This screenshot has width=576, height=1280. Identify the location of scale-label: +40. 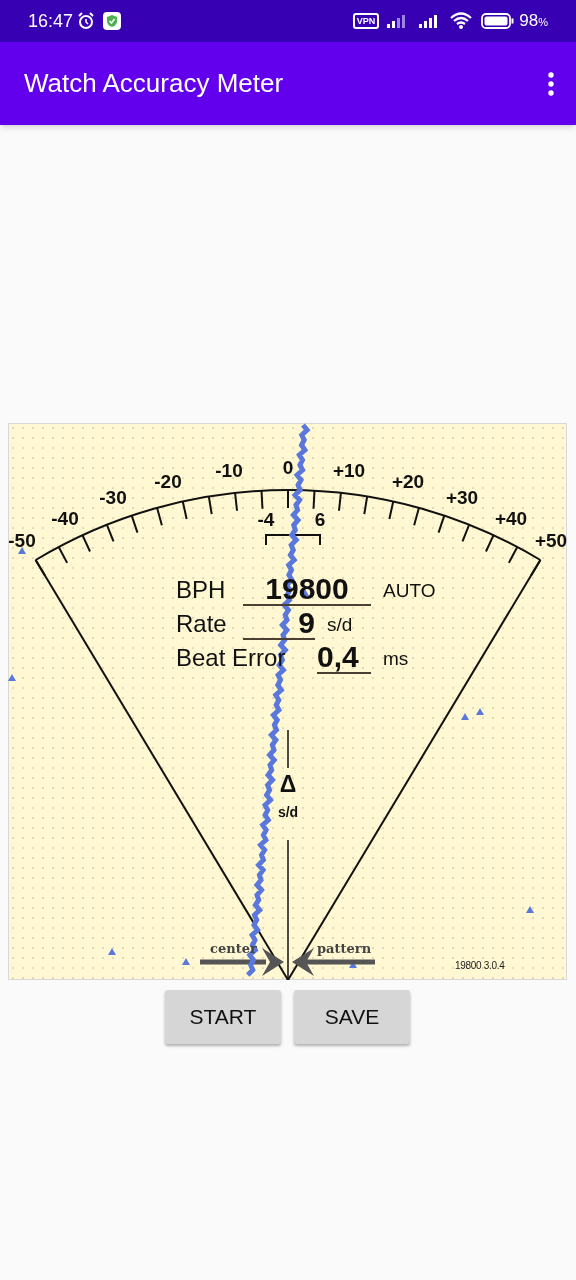
(511, 518).